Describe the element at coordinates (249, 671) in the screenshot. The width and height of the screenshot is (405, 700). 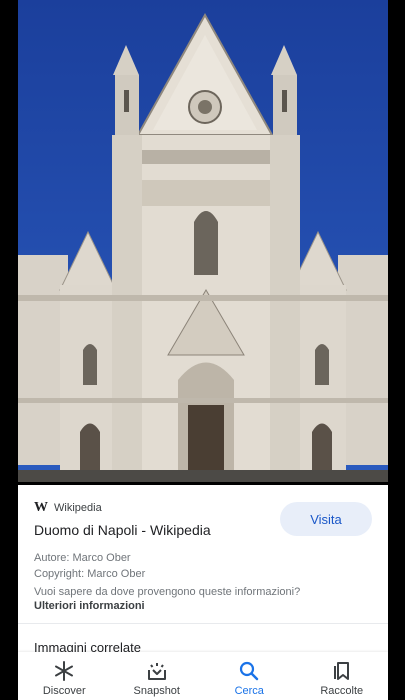
I see `search-icon` at that location.